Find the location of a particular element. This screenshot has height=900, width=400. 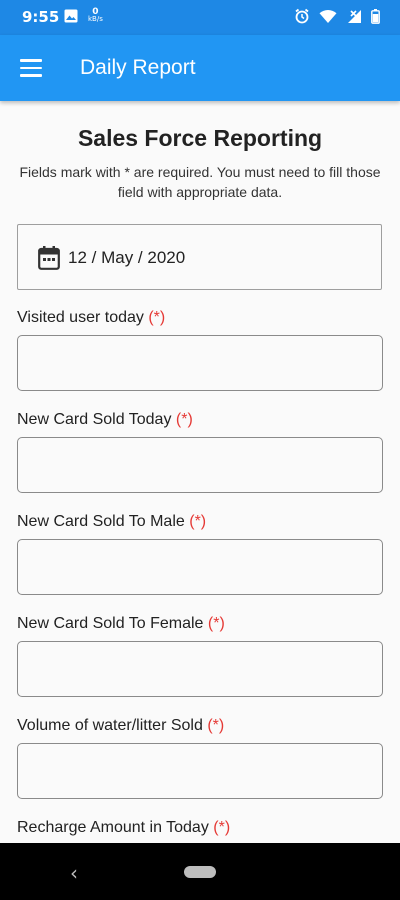

home-pill-button is located at coordinates (200, 872).